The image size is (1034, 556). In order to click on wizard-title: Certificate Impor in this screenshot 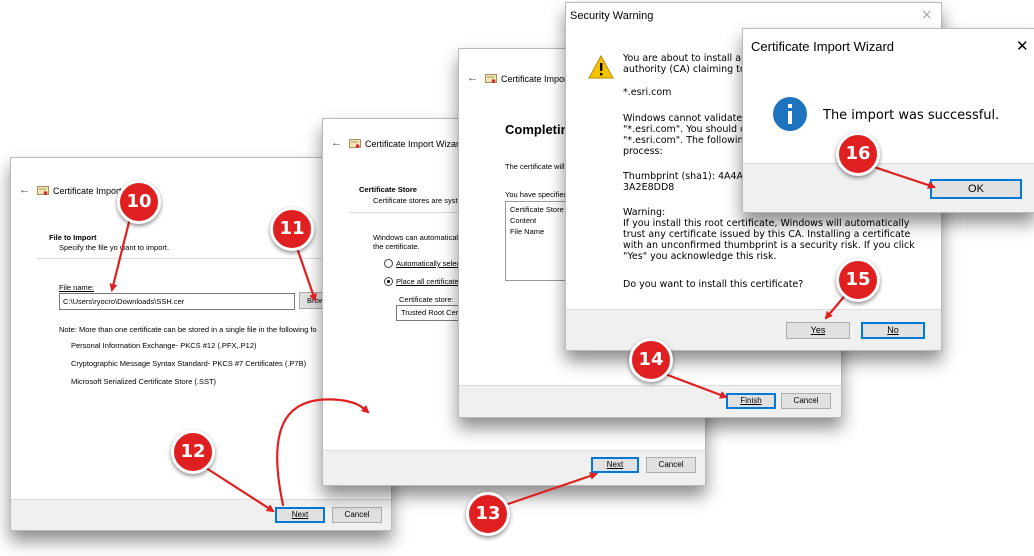, I will do `click(534, 79)`.